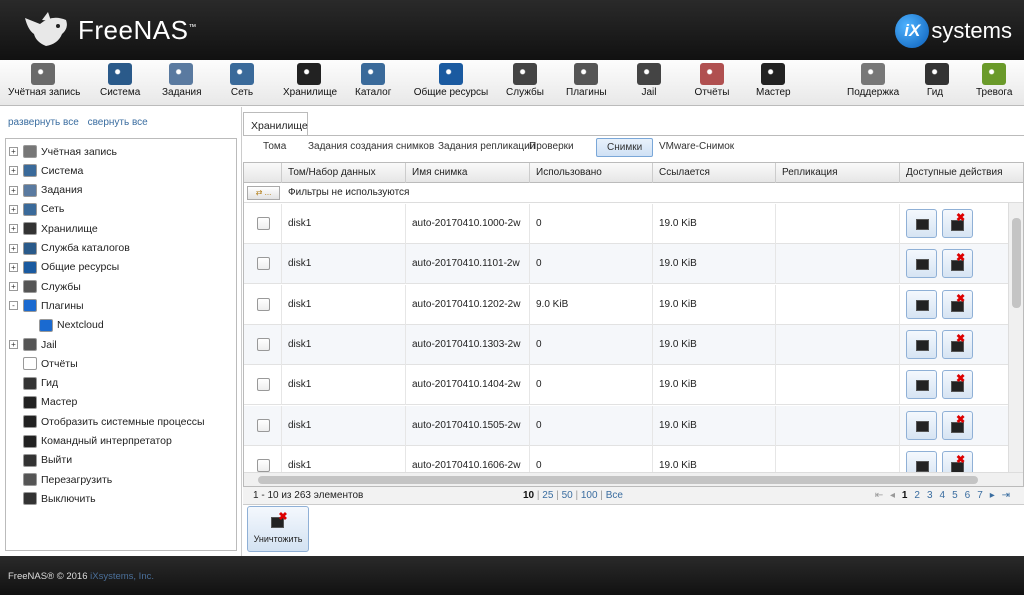 The height and width of the screenshot is (595, 1024). What do you see at coordinates (63, 151) in the screenshot?
I see `sidebar-item-0: + Учётная запись` at bounding box center [63, 151].